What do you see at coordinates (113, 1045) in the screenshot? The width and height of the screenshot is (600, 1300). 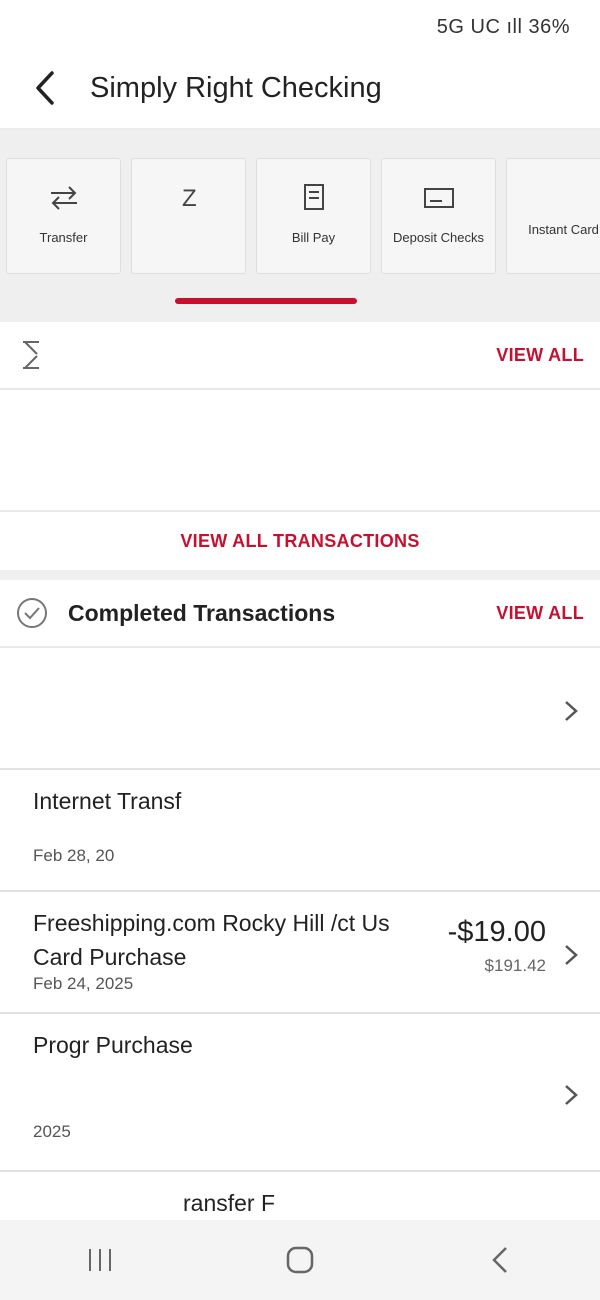 I see `transaction-description: Progr Purchase` at bounding box center [113, 1045].